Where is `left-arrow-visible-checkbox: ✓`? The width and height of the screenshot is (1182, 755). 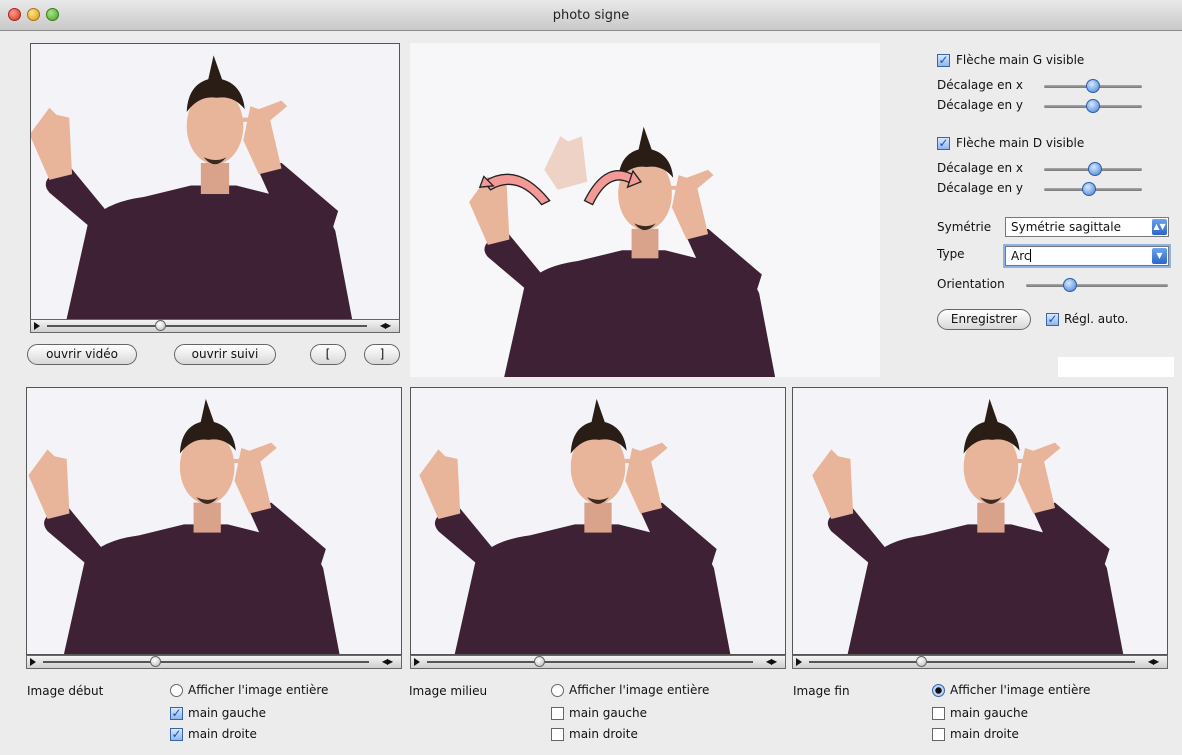
left-arrow-visible-checkbox: ✓ is located at coordinates (943, 60).